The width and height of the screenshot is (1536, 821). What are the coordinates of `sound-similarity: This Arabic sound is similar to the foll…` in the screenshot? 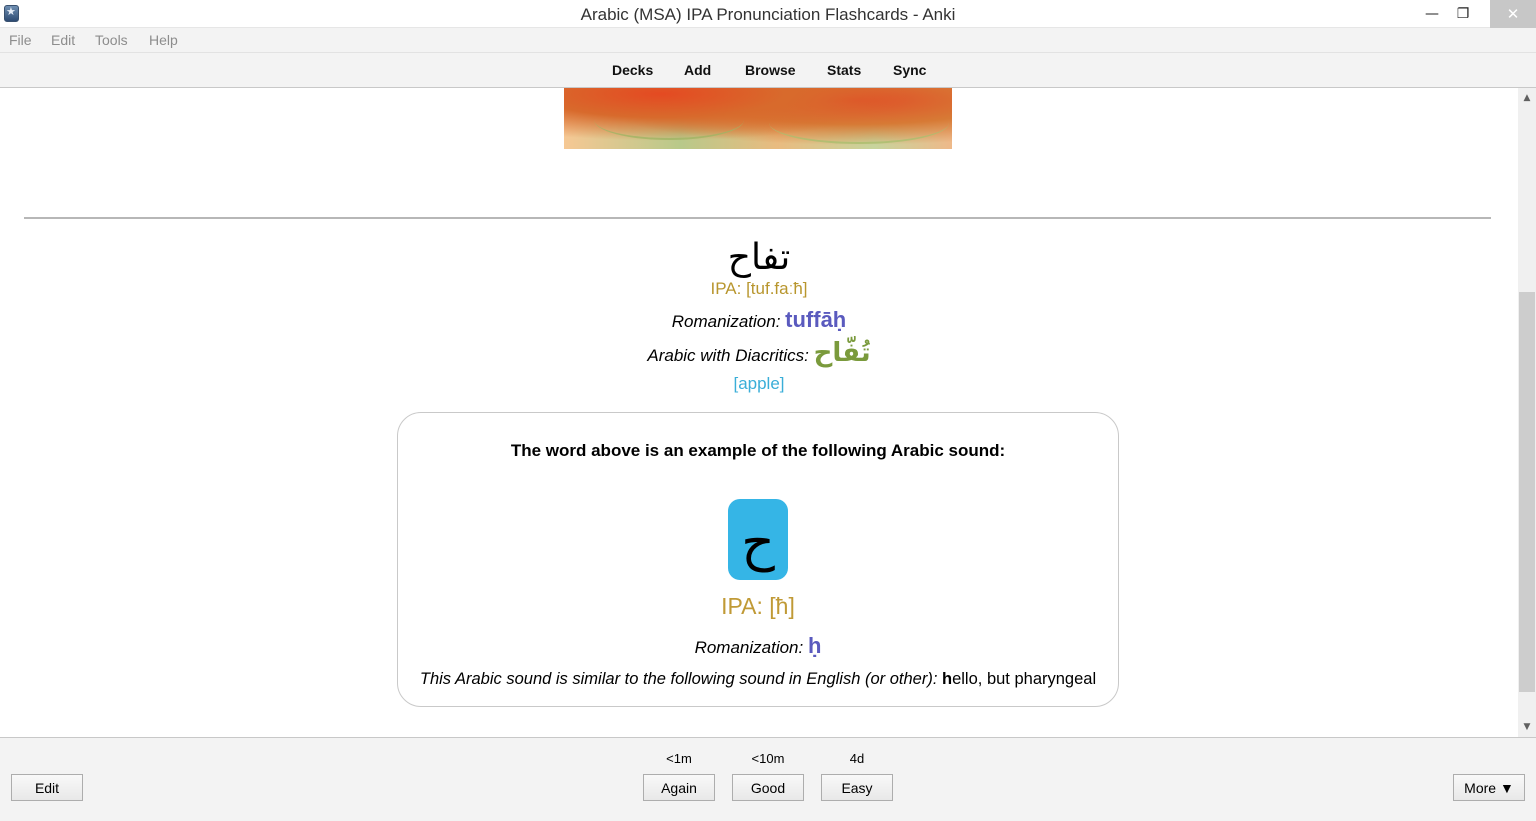 It's located at (758, 679).